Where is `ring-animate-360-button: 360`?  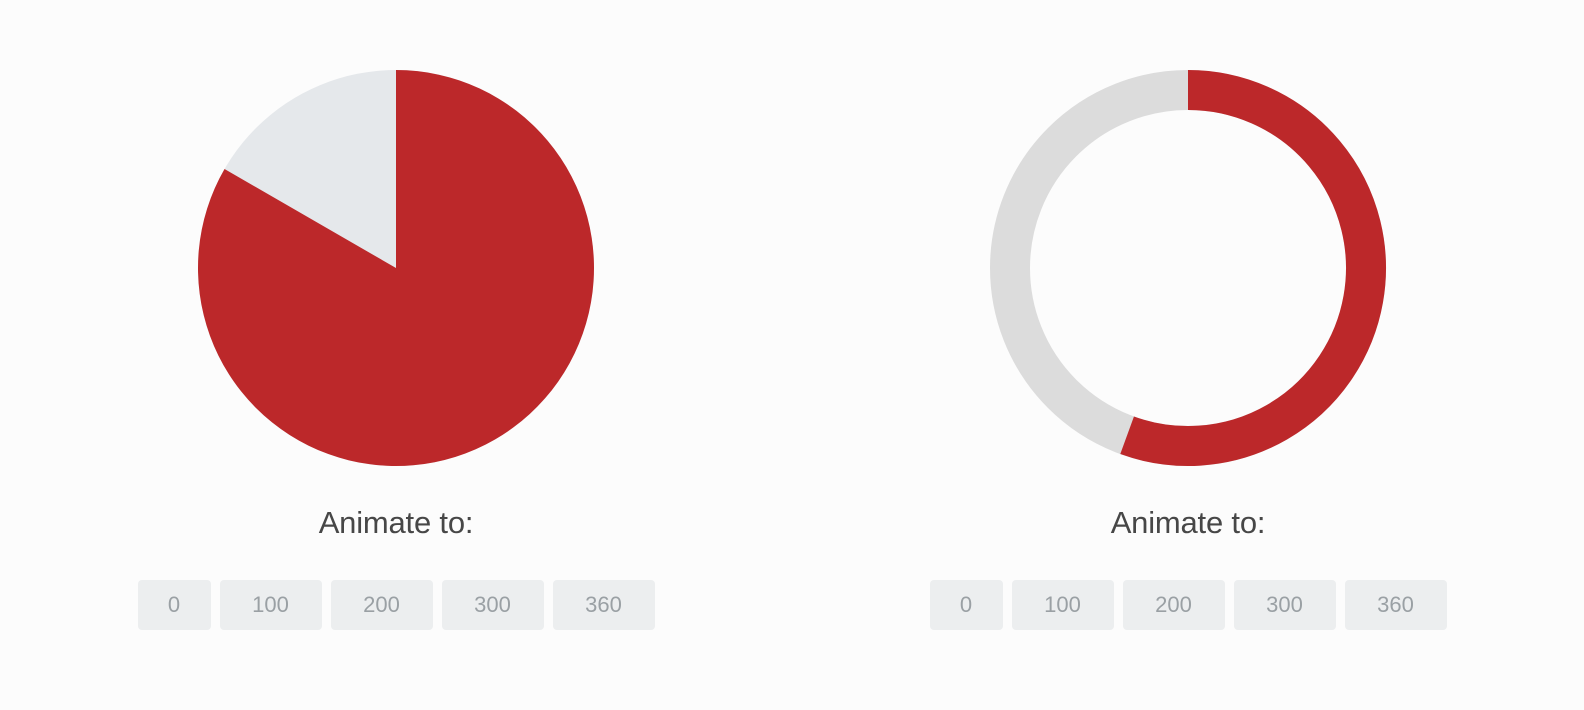 ring-animate-360-button: 360 is located at coordinates (1395, 605).